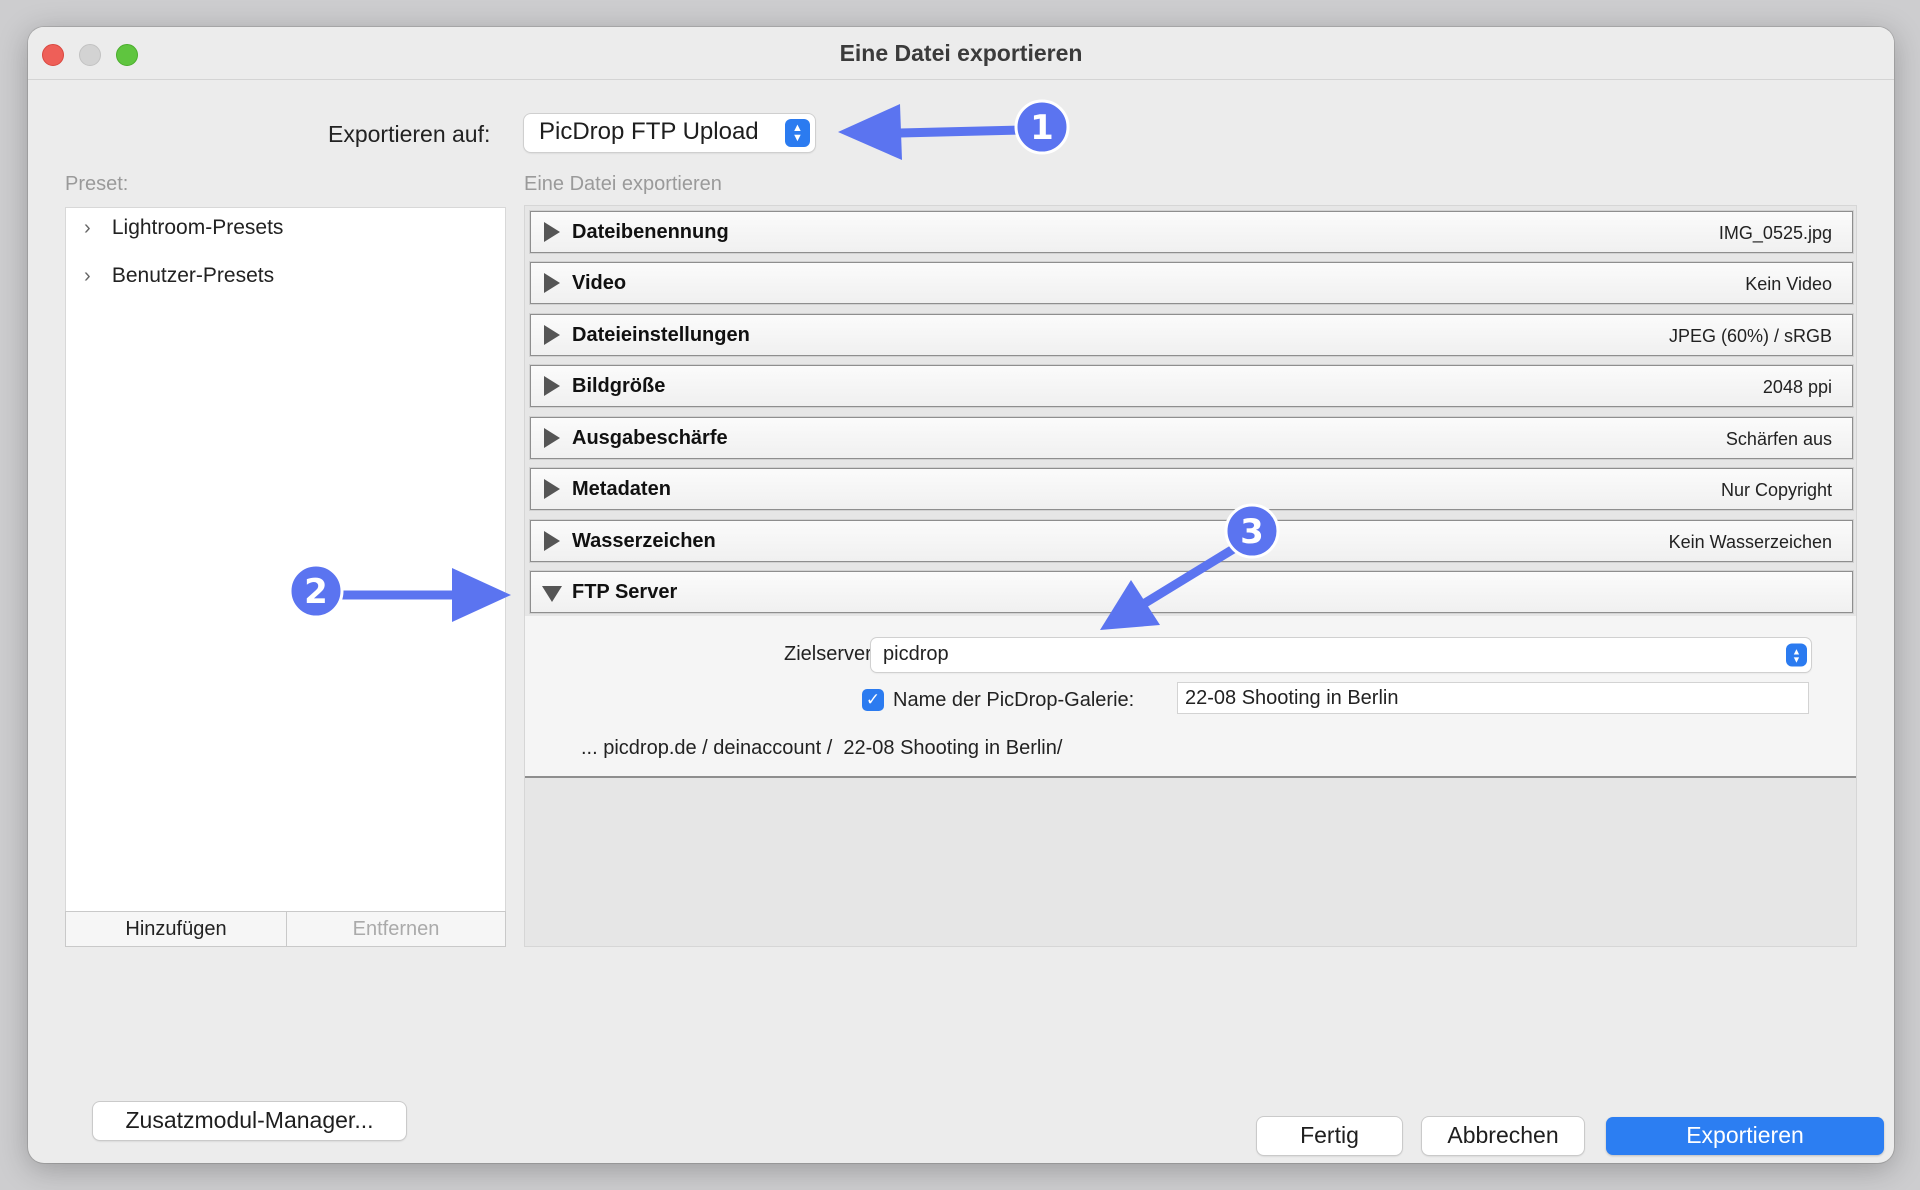  Describe the element at coordinates (1252, 532) in the screenshot. I see `annotation-badge-3-label: 3` at that location.